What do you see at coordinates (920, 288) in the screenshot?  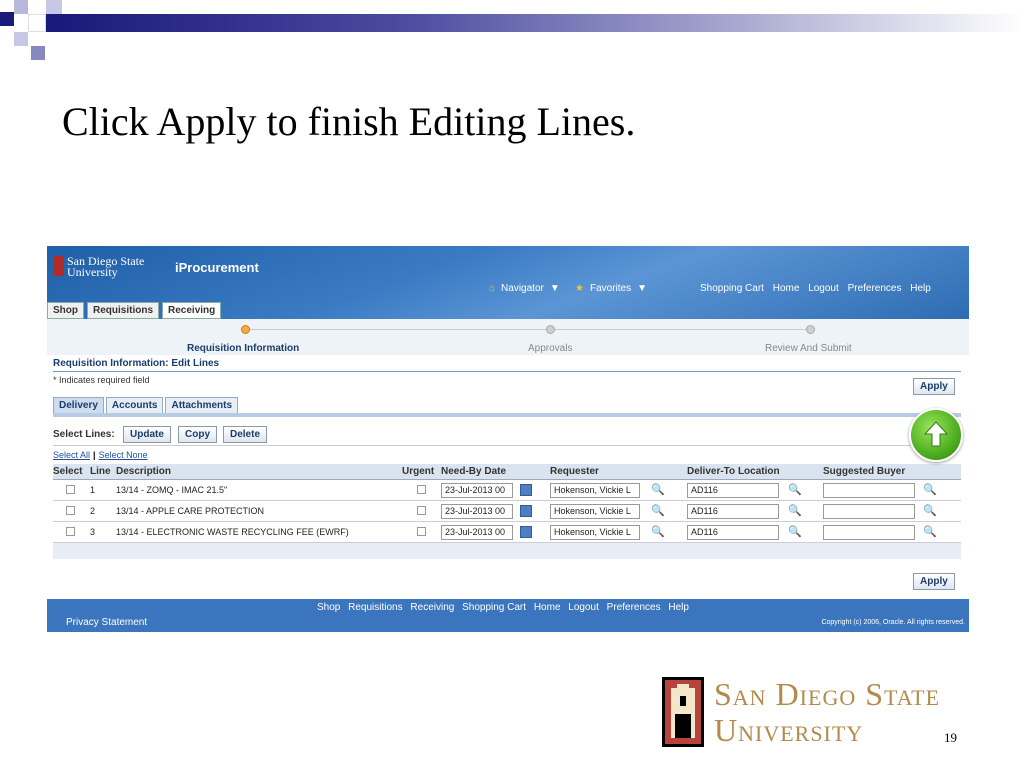 I see `link-help: Help` at bounding box center [920, 288].